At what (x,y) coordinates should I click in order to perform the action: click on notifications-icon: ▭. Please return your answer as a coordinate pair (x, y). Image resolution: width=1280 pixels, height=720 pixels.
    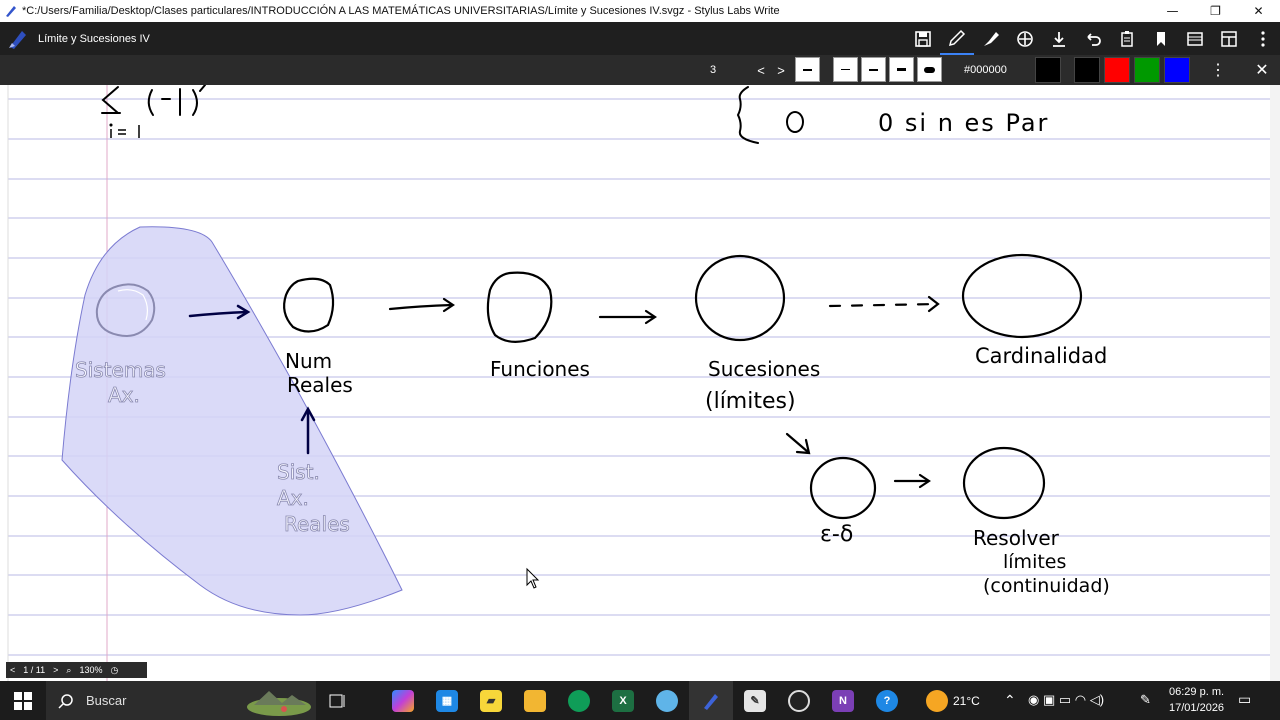
    Looking at the image, I should click on (1244, 699).